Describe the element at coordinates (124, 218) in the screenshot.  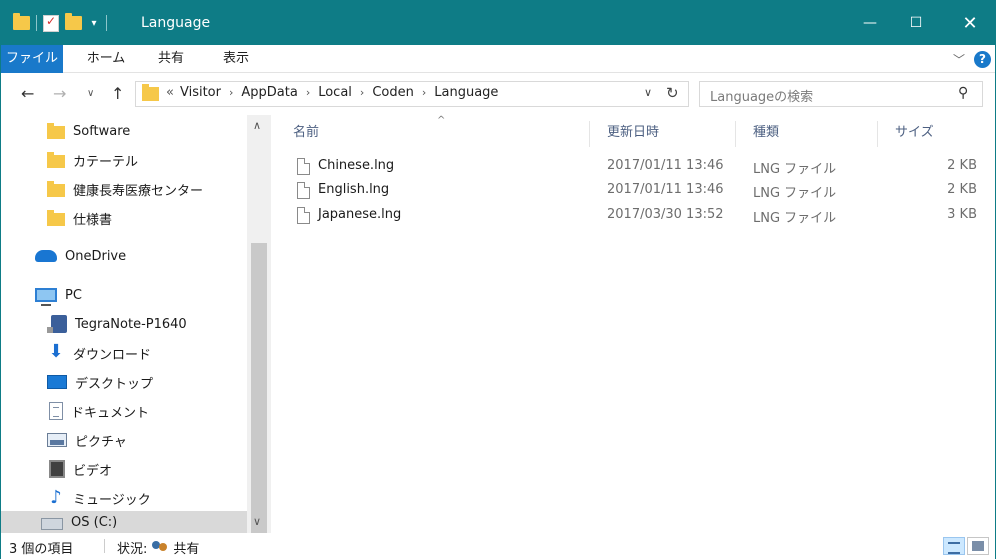
I see `nav-item-specifications: 仕様書` at that location.